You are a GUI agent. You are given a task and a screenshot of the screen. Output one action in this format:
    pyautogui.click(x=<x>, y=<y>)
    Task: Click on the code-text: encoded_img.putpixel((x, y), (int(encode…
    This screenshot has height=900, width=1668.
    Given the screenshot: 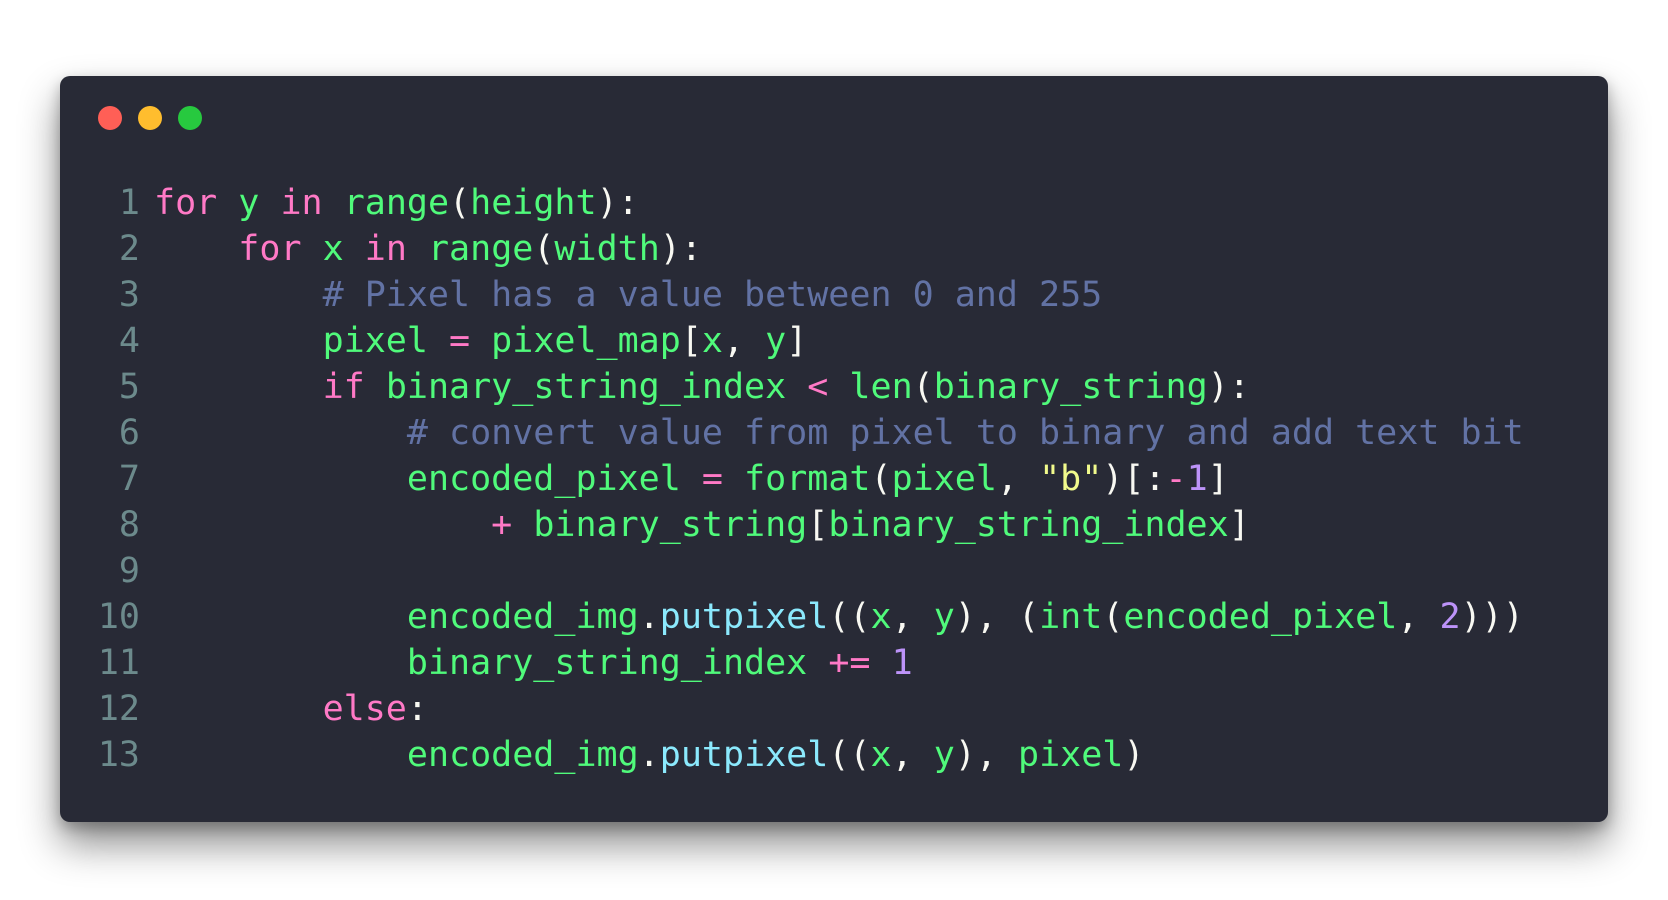 What is the action you would take?
    pyautogui.click(x=839, y=617)
    